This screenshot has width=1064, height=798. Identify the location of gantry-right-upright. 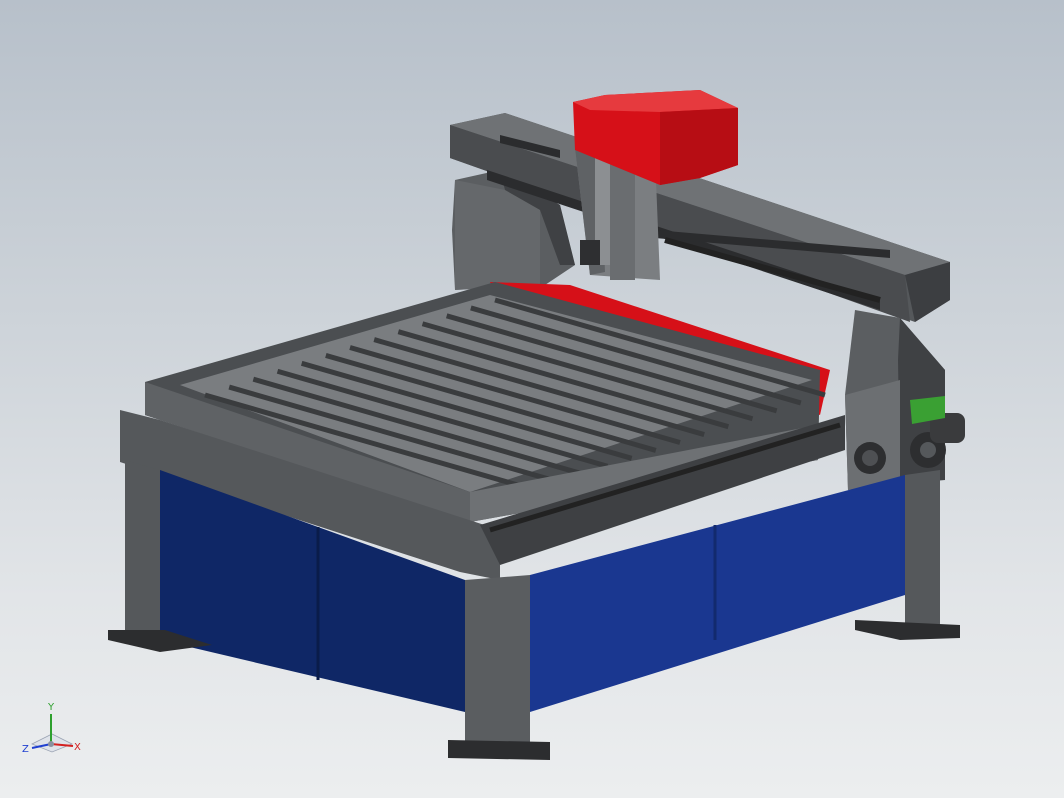
(905, 400).